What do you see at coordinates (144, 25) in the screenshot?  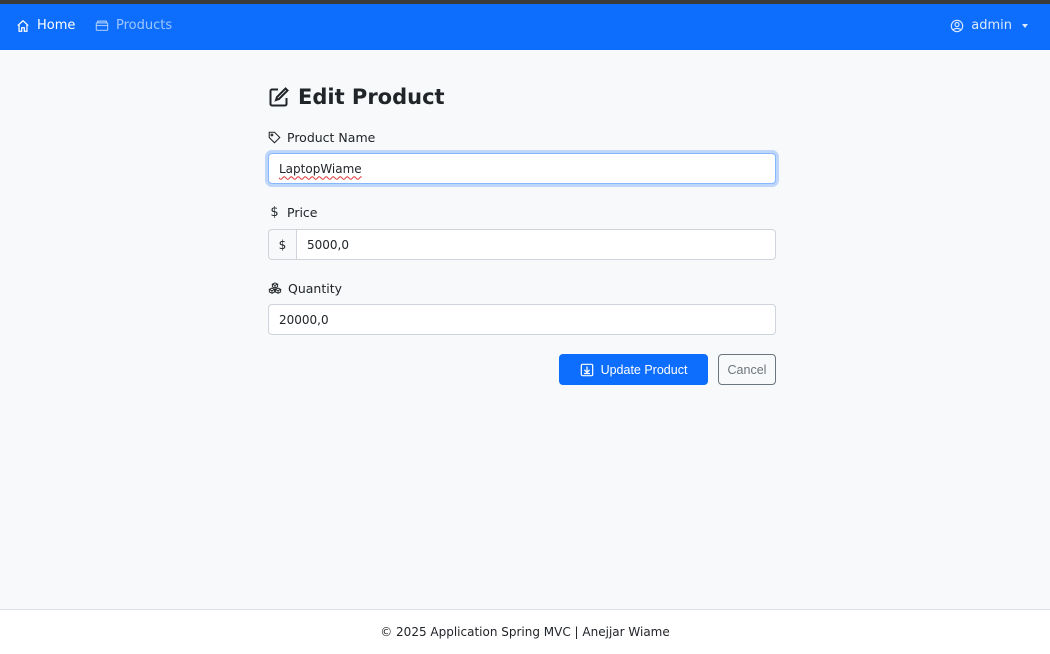 I see `nav-products-label: Products` at bounding box center [144, 25].